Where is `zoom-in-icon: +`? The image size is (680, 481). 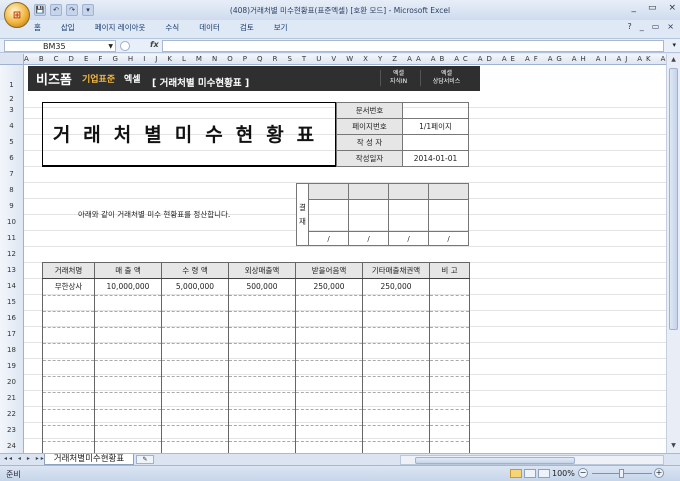 zoom-in-icon: + is located at coordinates (659, 473).